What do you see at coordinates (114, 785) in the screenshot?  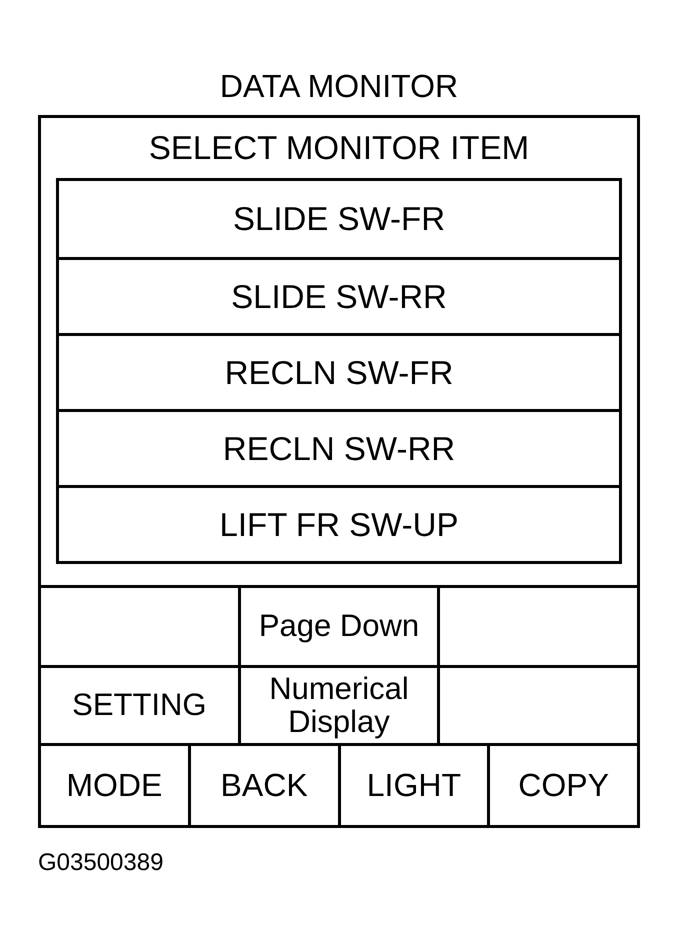 I see `function-key-button: MODE` at bounding box center [114, 785].